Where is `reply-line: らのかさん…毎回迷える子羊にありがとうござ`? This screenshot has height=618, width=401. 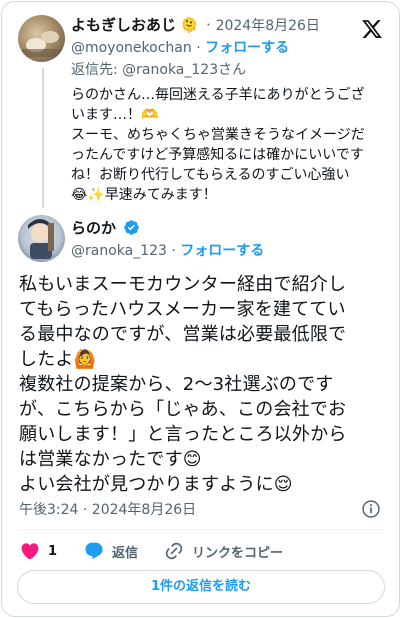 reply-line: らのかさん…毎回迷える子羊にありがとうござ is located at coordinates (218, 95).